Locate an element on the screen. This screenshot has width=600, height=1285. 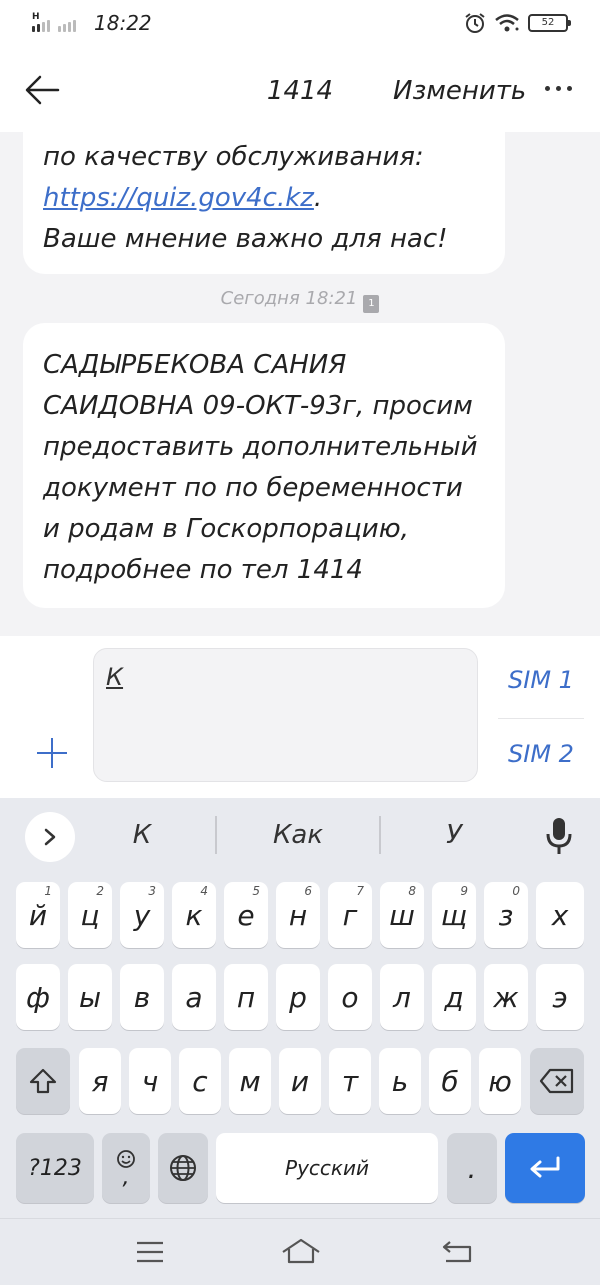
key: ч is located at coordinates (150, 1081).